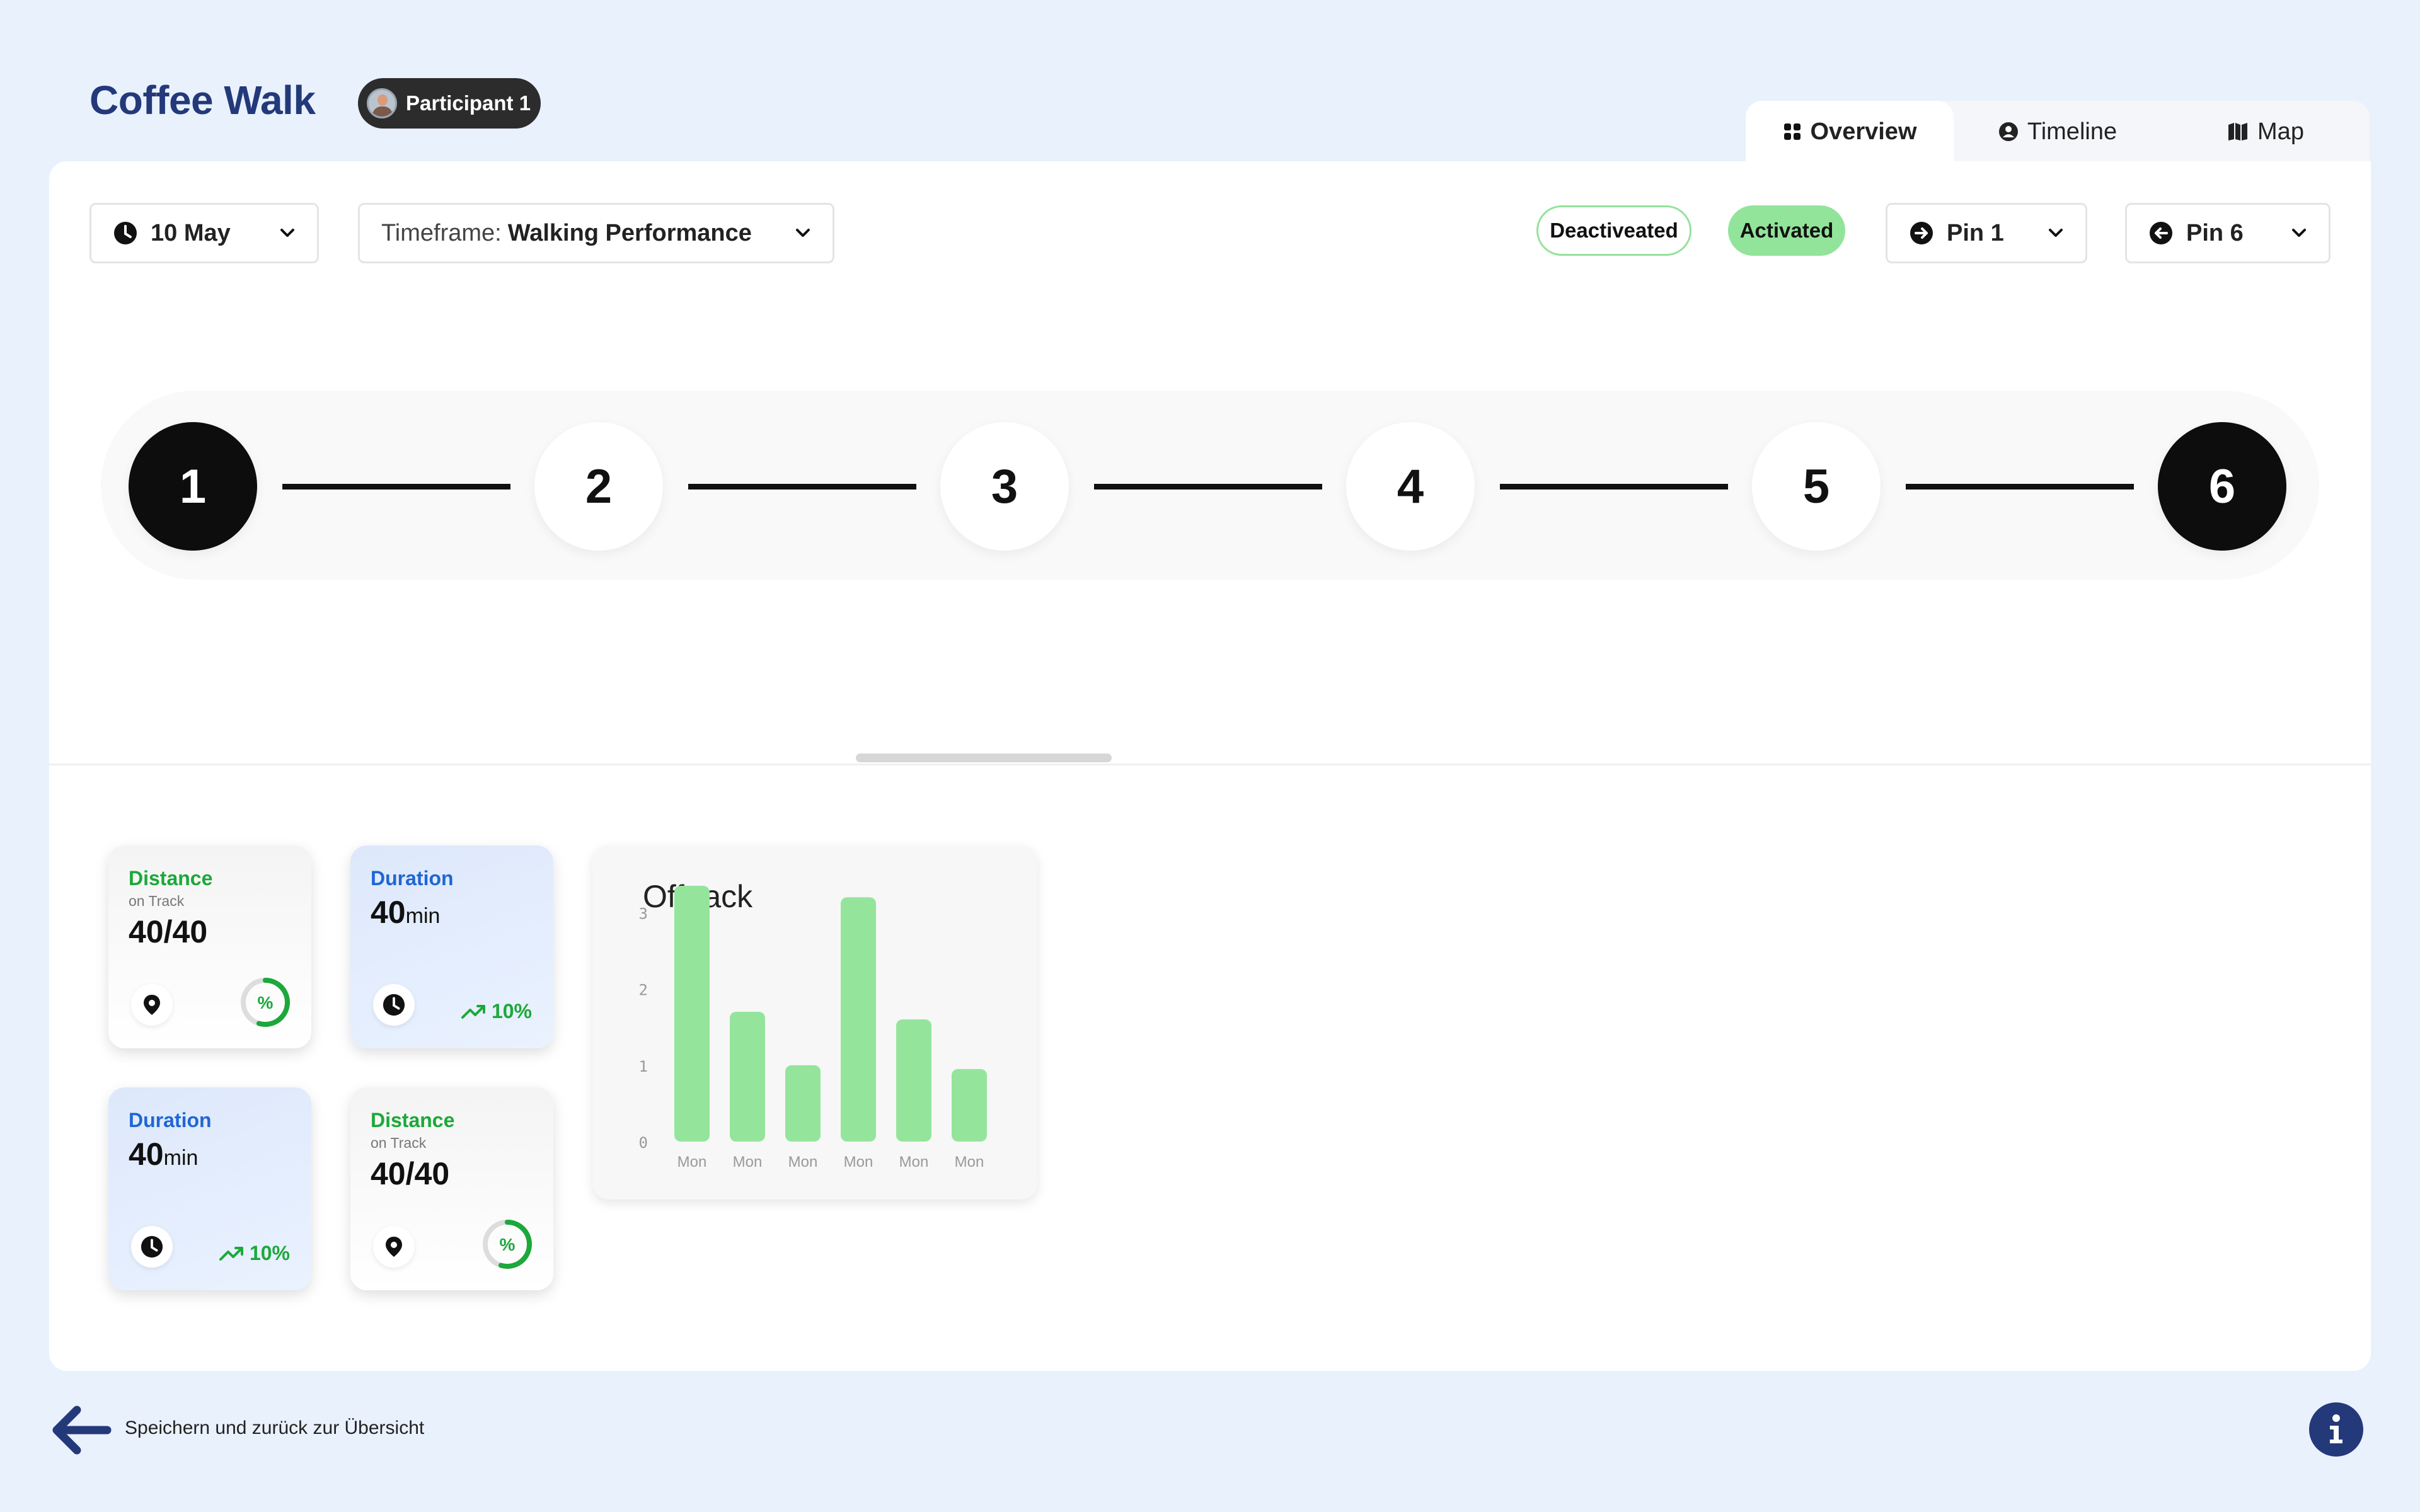 This screenshot has height=1512, width=2420. Describe the element at coordinates (191, 232) in the screenshot. I see `date-value: 10 May` at that location.